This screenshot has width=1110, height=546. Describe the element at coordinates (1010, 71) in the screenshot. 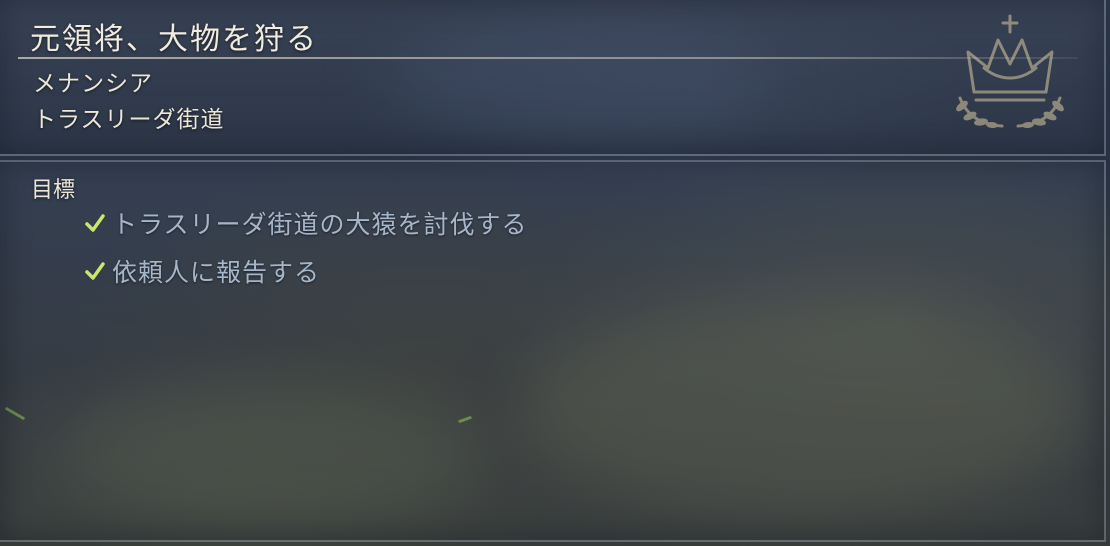

I see `crown-laurel-icon` at that location.